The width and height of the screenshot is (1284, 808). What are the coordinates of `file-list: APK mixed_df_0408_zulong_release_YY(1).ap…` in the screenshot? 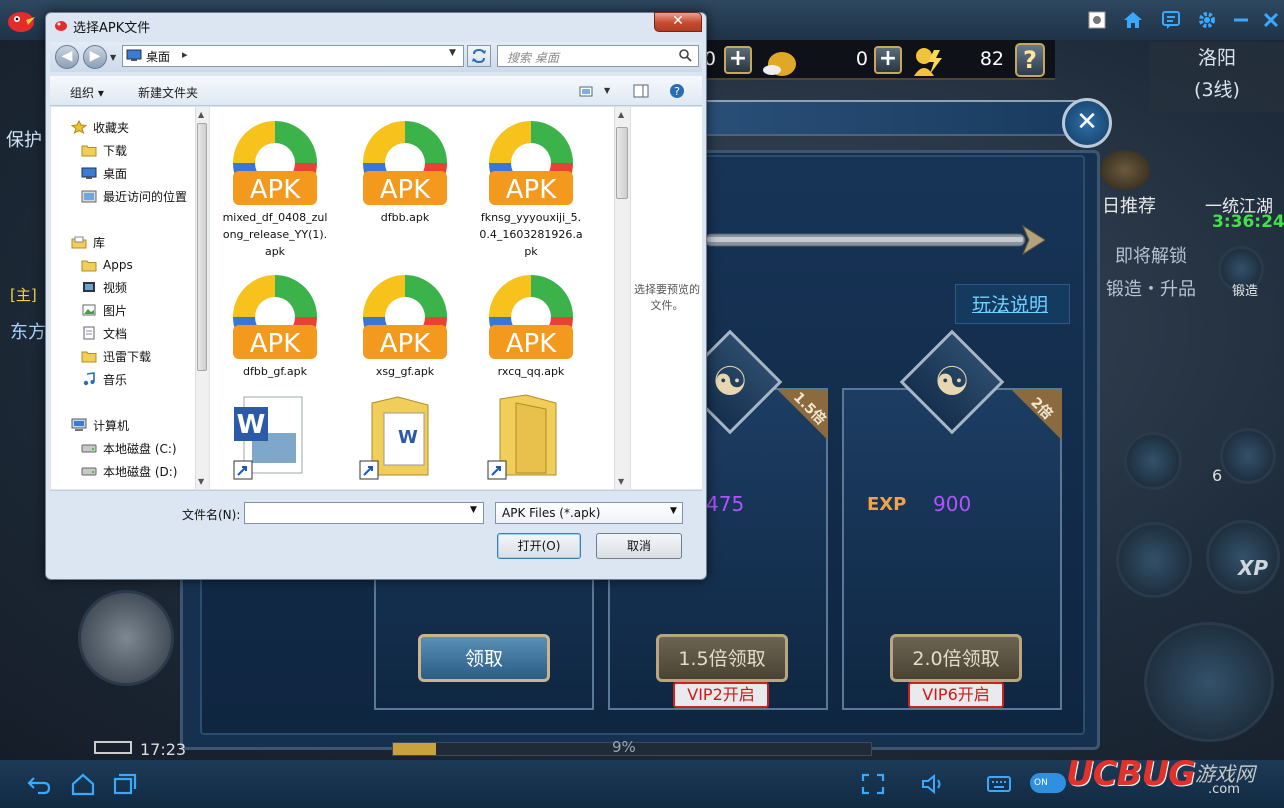 It's located at (412, 298).